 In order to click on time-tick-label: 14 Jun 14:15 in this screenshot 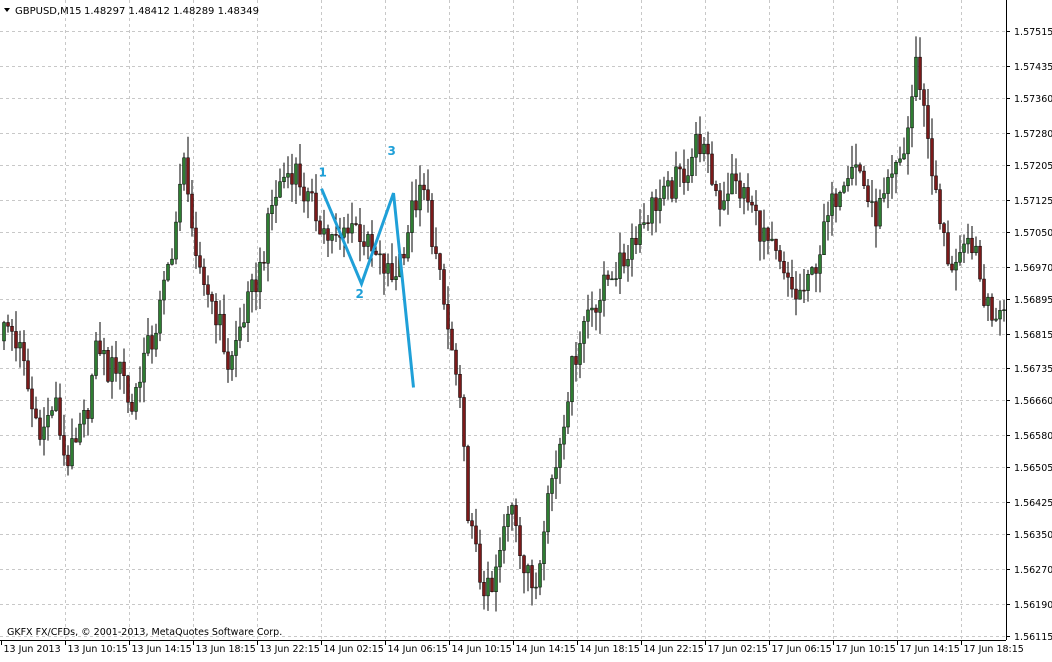, I will do `click(546, 649)`.